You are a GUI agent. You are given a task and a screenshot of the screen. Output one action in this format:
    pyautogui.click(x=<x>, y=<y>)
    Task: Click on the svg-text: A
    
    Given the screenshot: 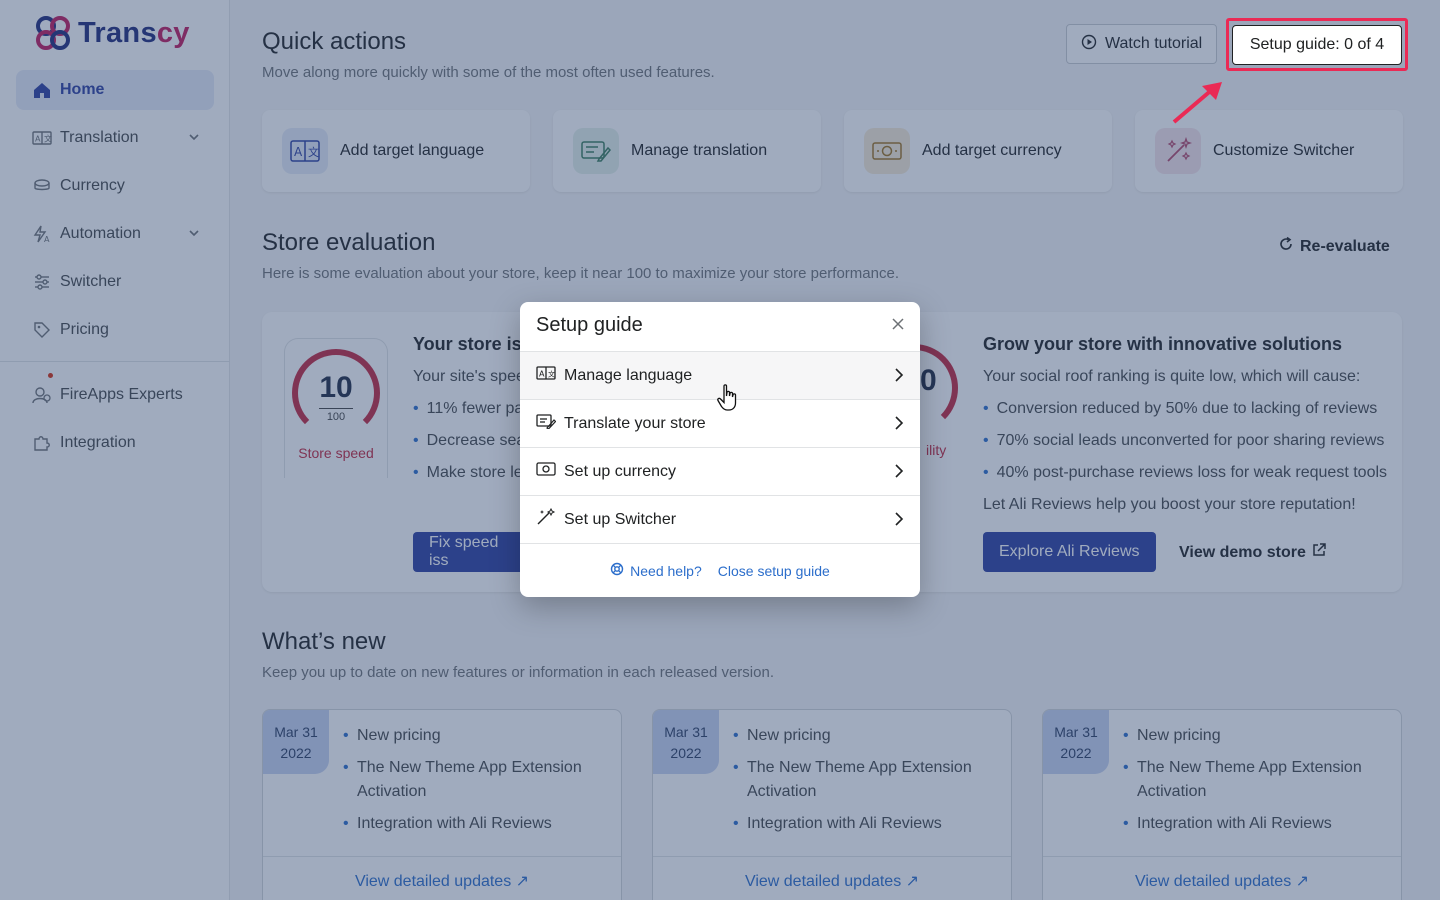 What is the action you would take?
    pyautogui.click(x=542, y=374)
    